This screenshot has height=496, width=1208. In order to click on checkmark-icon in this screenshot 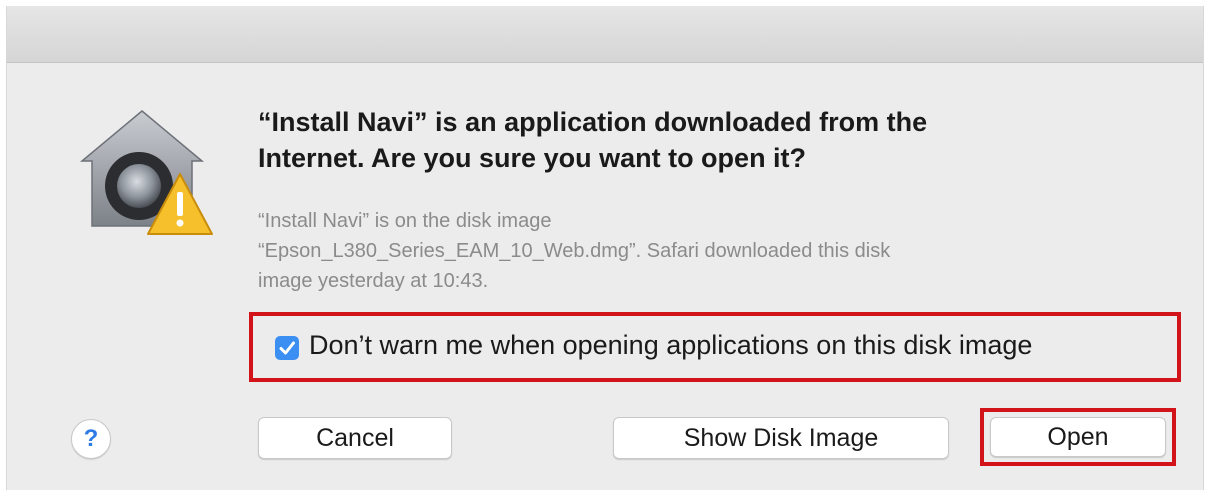, I will do `click(287, 348)`.